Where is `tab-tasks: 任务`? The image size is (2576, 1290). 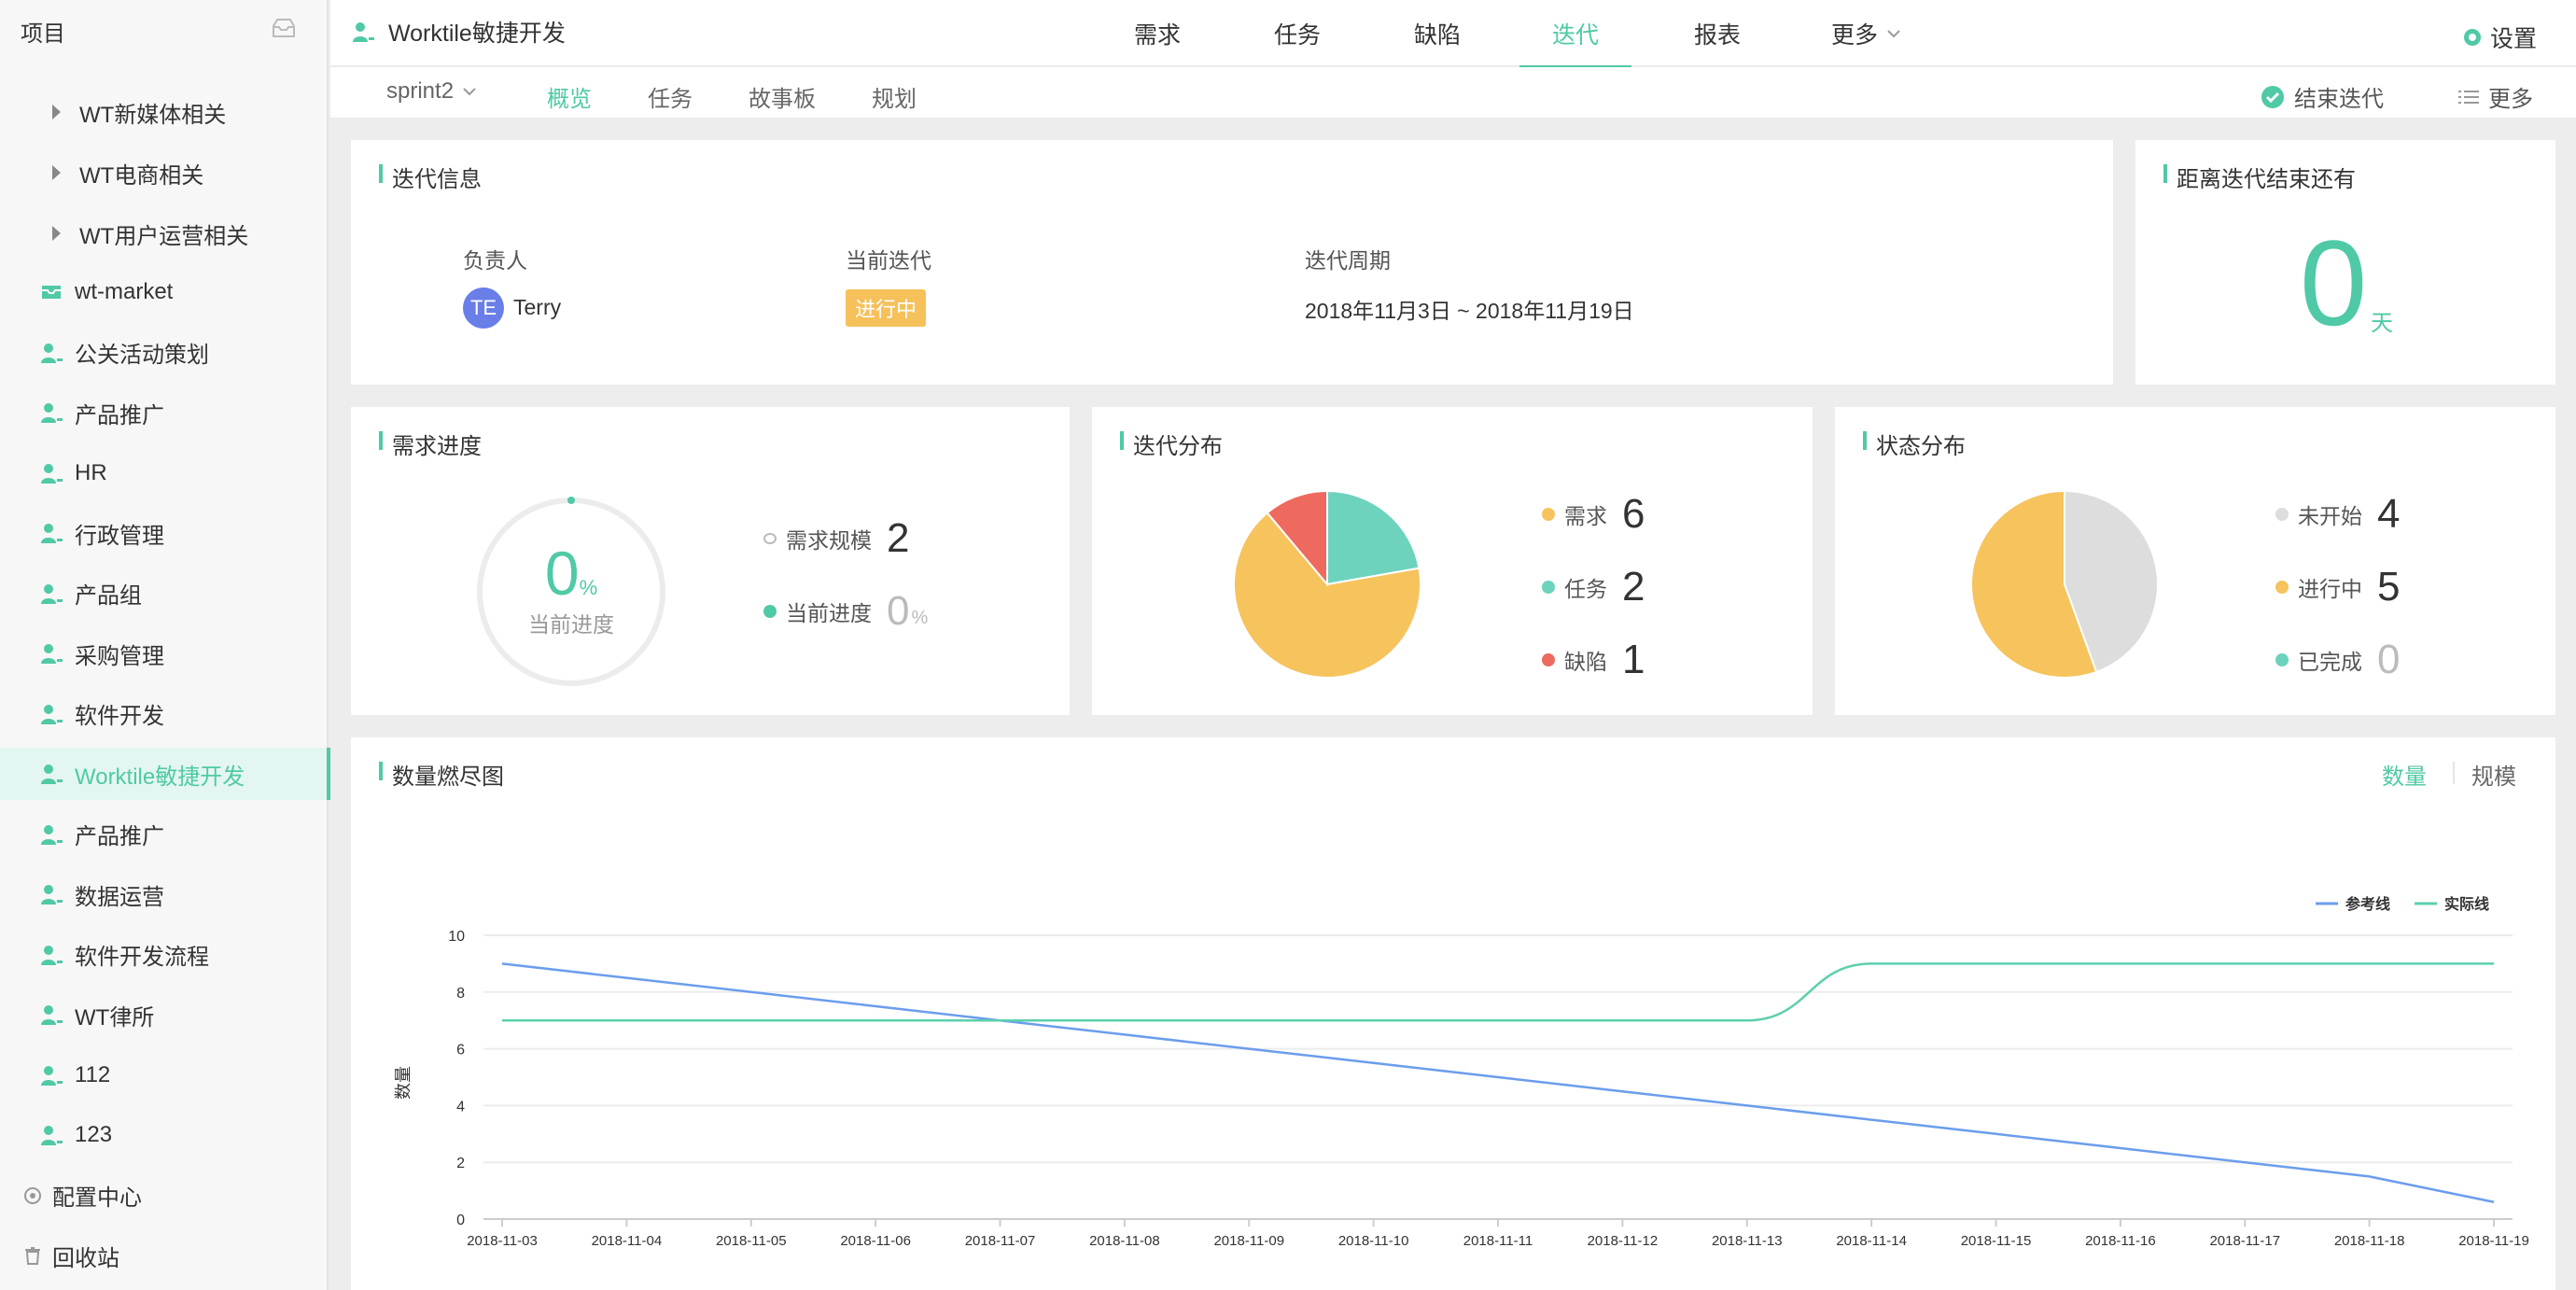 tab-tasks: 任务 is located at coordinates (1297, 33).